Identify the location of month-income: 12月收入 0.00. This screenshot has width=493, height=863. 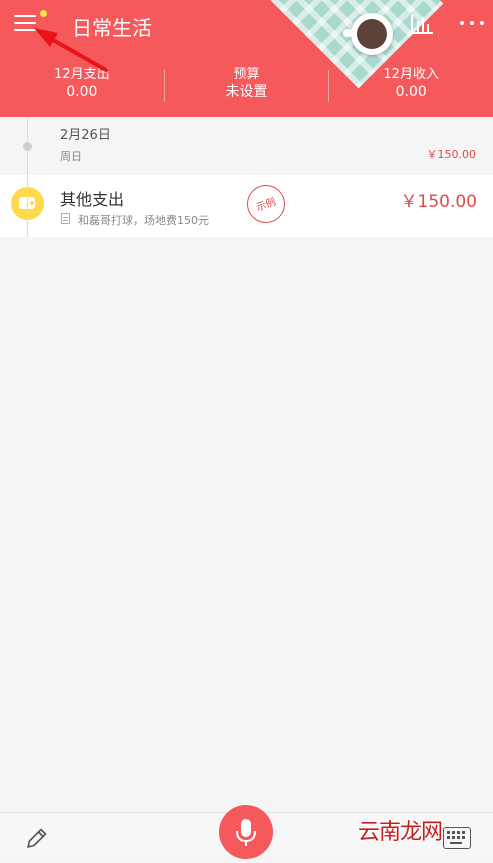
(411, 85).